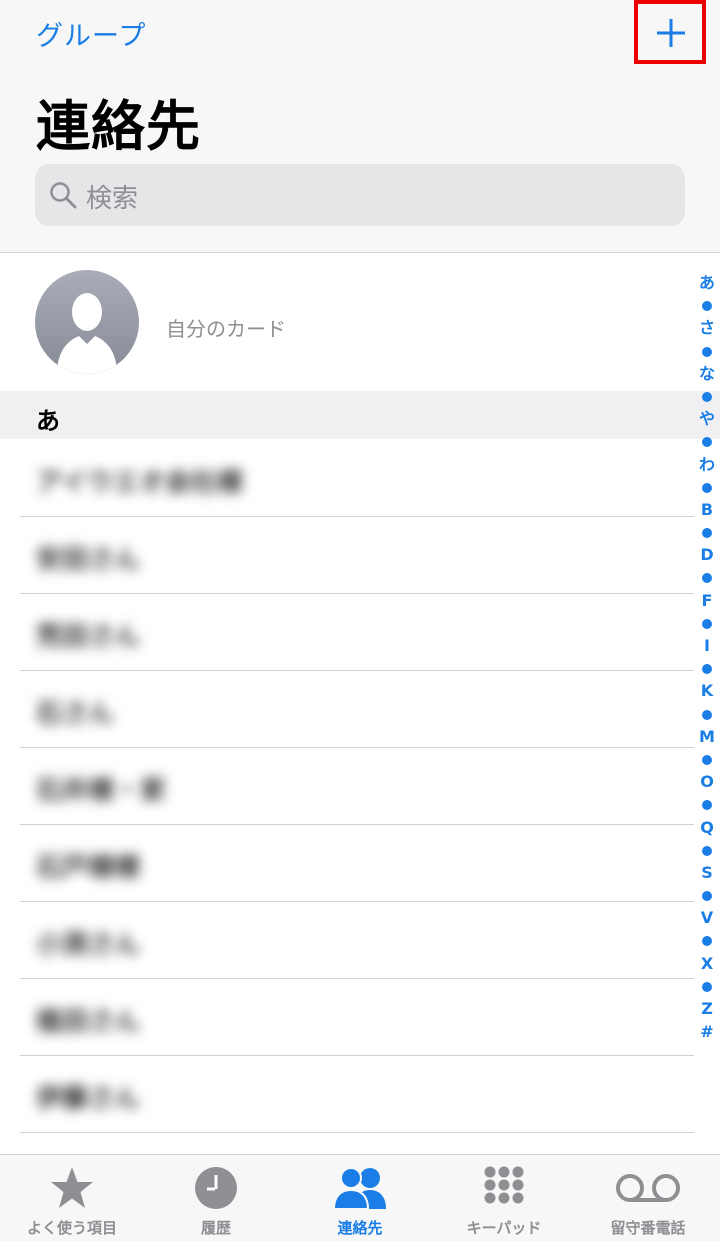 This screenshot has width=720, height=1241. Describe the element at coordinates (112, 199) in the screenshot. I see `search-placeholder: 検索` at that location.